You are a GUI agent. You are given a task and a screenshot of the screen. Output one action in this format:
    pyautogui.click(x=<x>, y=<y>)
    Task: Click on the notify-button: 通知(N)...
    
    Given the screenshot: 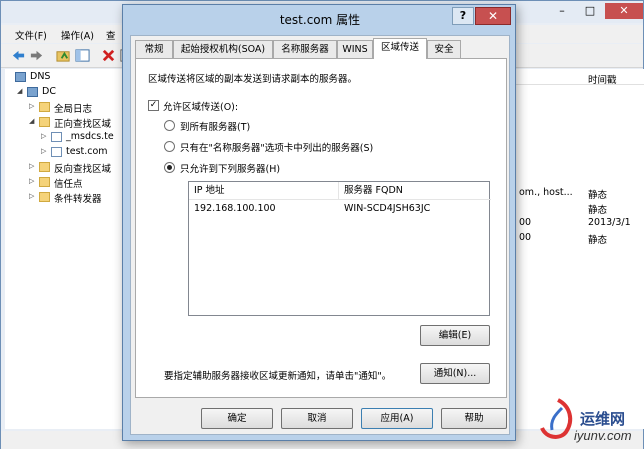 What is the action you would take?
    pyautogui.click(x=455, y=373)
    